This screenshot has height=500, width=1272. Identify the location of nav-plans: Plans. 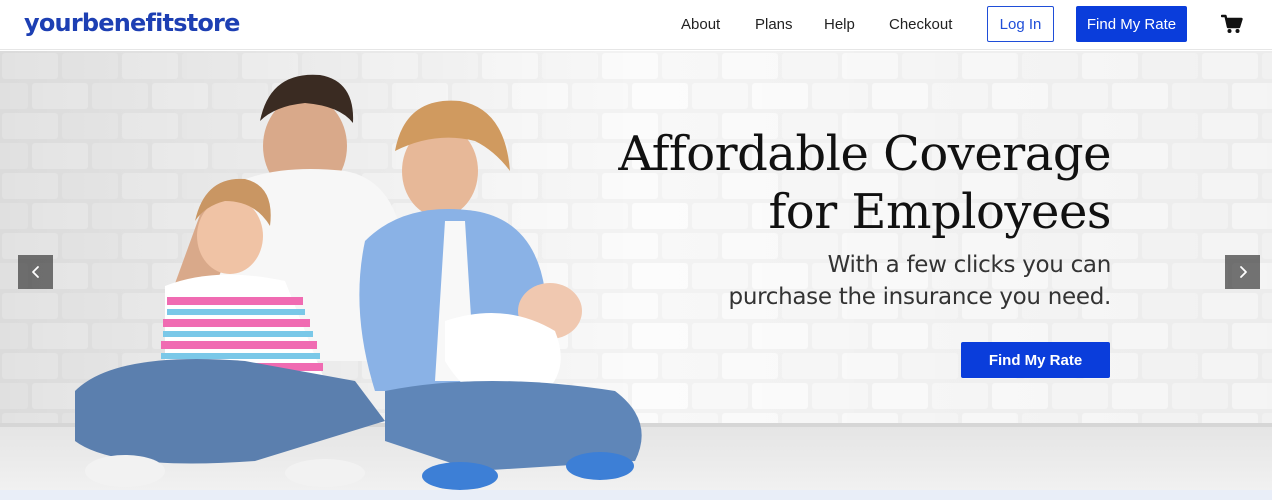
(774, 24).